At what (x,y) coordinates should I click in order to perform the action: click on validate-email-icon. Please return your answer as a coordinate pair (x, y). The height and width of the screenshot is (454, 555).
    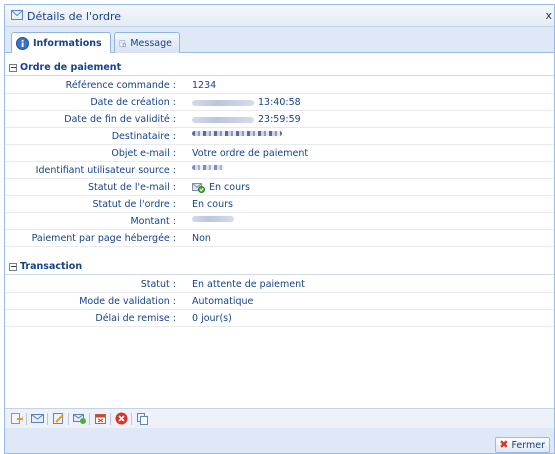
    Looking at the image, I should click on (79, 419).